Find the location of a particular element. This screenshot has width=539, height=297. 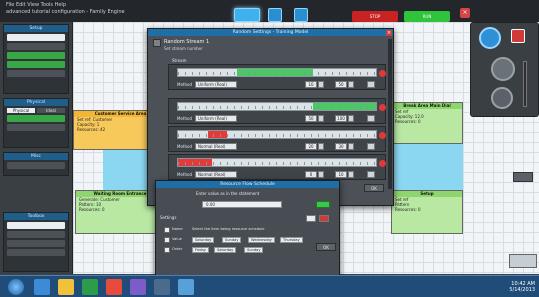

max-input: 10 is located at coordinates (341, 174).